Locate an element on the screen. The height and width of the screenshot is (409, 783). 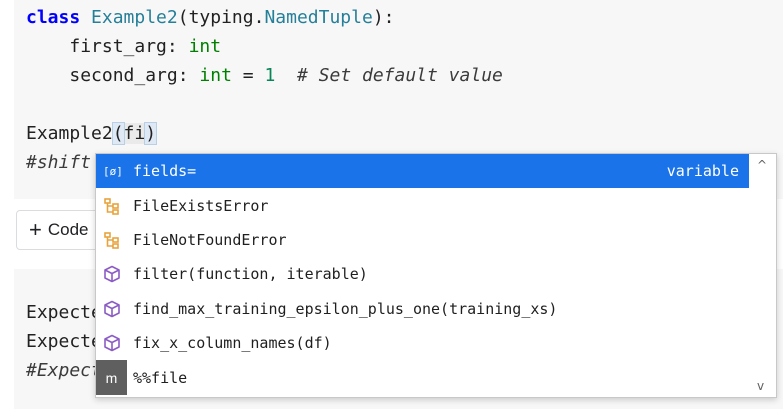
code-line-2: first_arg: int is located at coordinates (145, 46).